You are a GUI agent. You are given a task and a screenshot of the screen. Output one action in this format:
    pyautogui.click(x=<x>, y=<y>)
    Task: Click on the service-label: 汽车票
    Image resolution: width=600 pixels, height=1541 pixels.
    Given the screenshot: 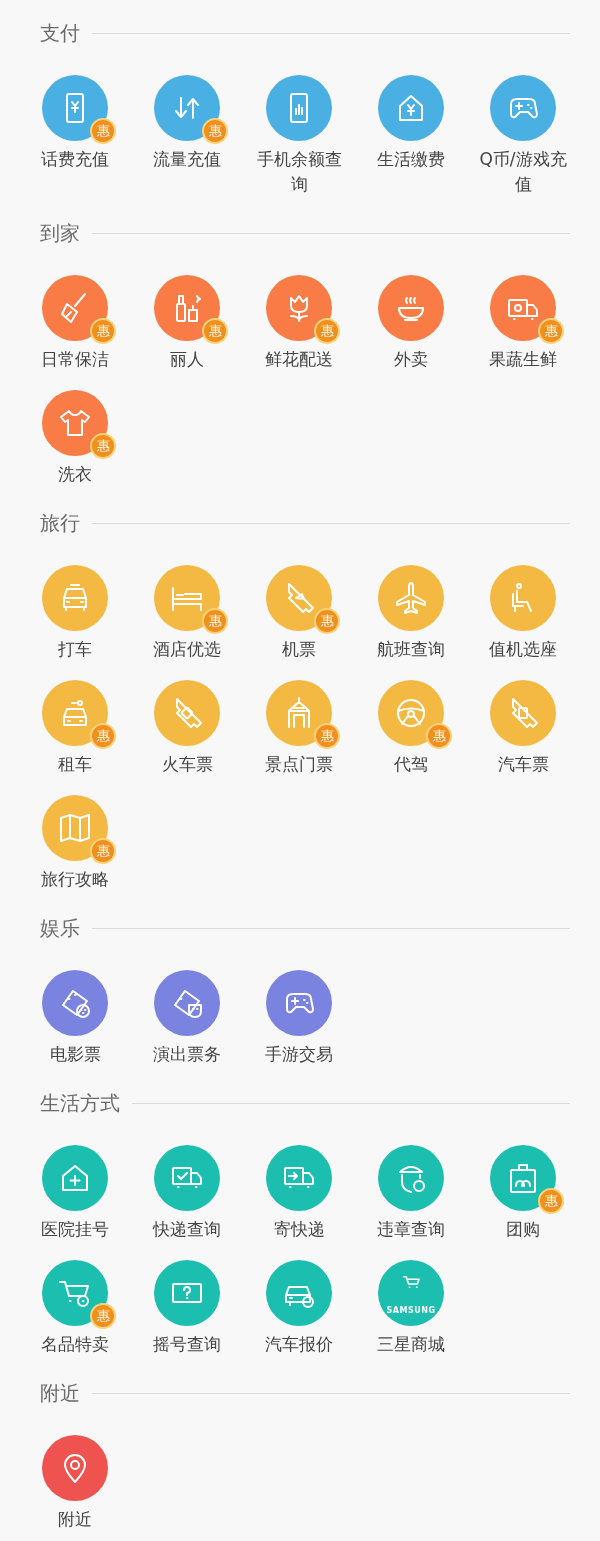 What is the action you would take?
    pyautogui.click(x=523, y=764)
    